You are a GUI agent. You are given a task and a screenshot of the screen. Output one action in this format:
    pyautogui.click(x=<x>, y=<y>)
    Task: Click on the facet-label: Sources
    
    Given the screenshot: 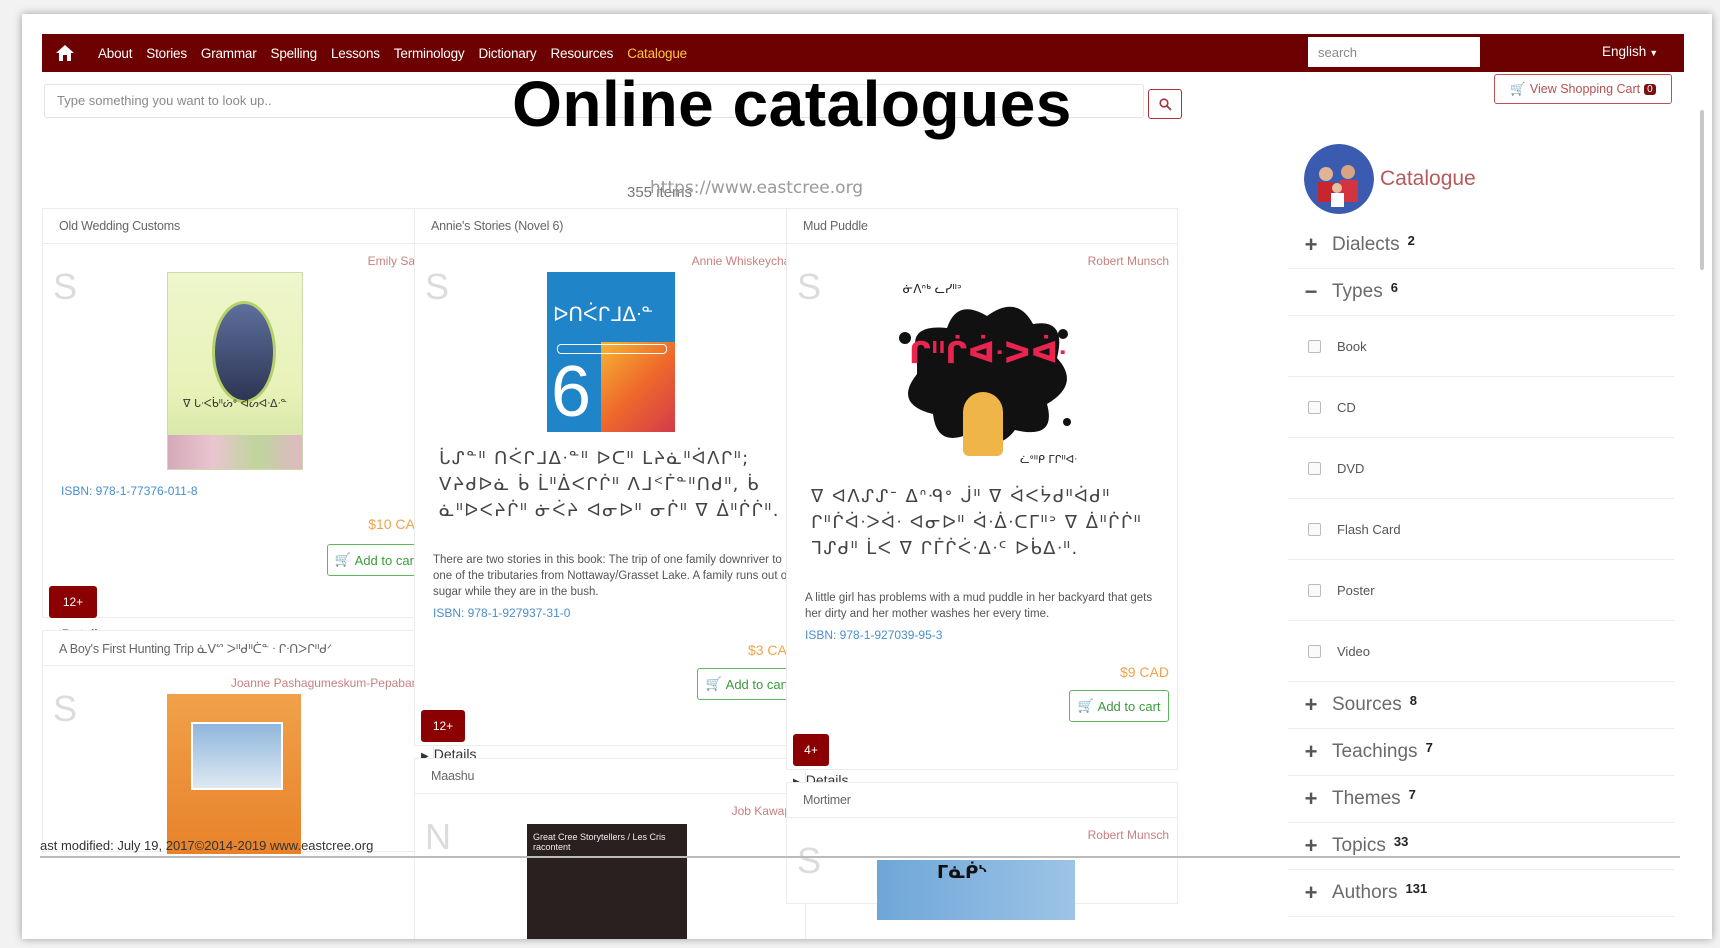 What is the action you would take?
    pyautogui.click(x=1367, y=704)
    